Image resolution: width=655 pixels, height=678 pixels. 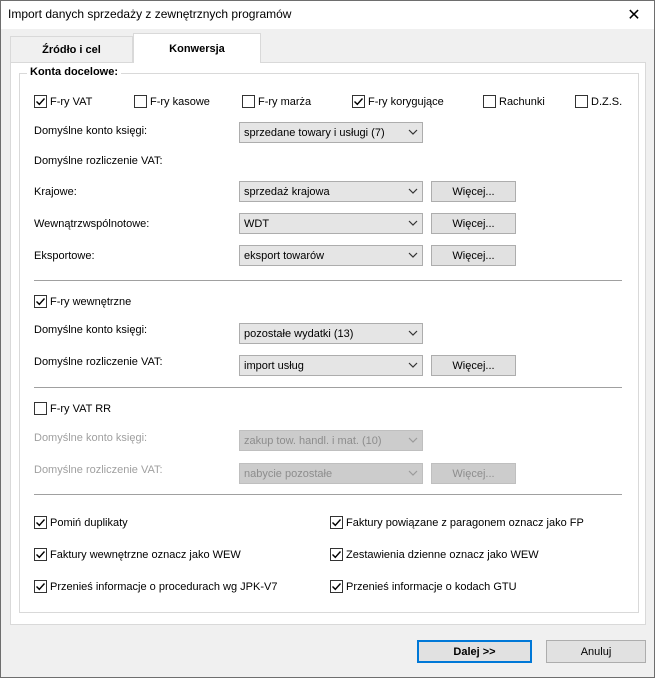 What do you see at coordinates (180, 101) in the screenshot?
I see `checkbox-label: F-ry kasowe` at bounding box center [180, 101].